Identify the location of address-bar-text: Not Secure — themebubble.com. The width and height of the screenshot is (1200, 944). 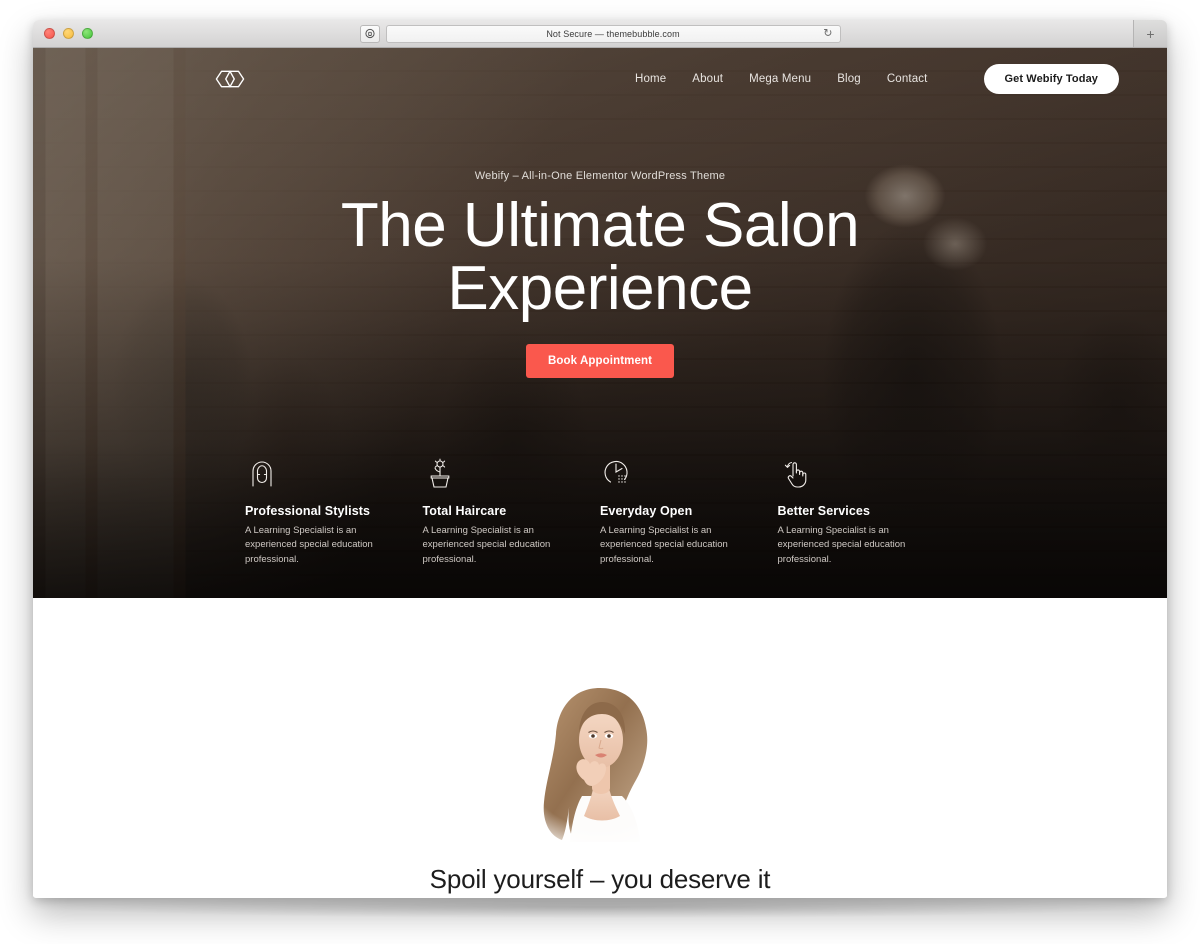
(613, 33).